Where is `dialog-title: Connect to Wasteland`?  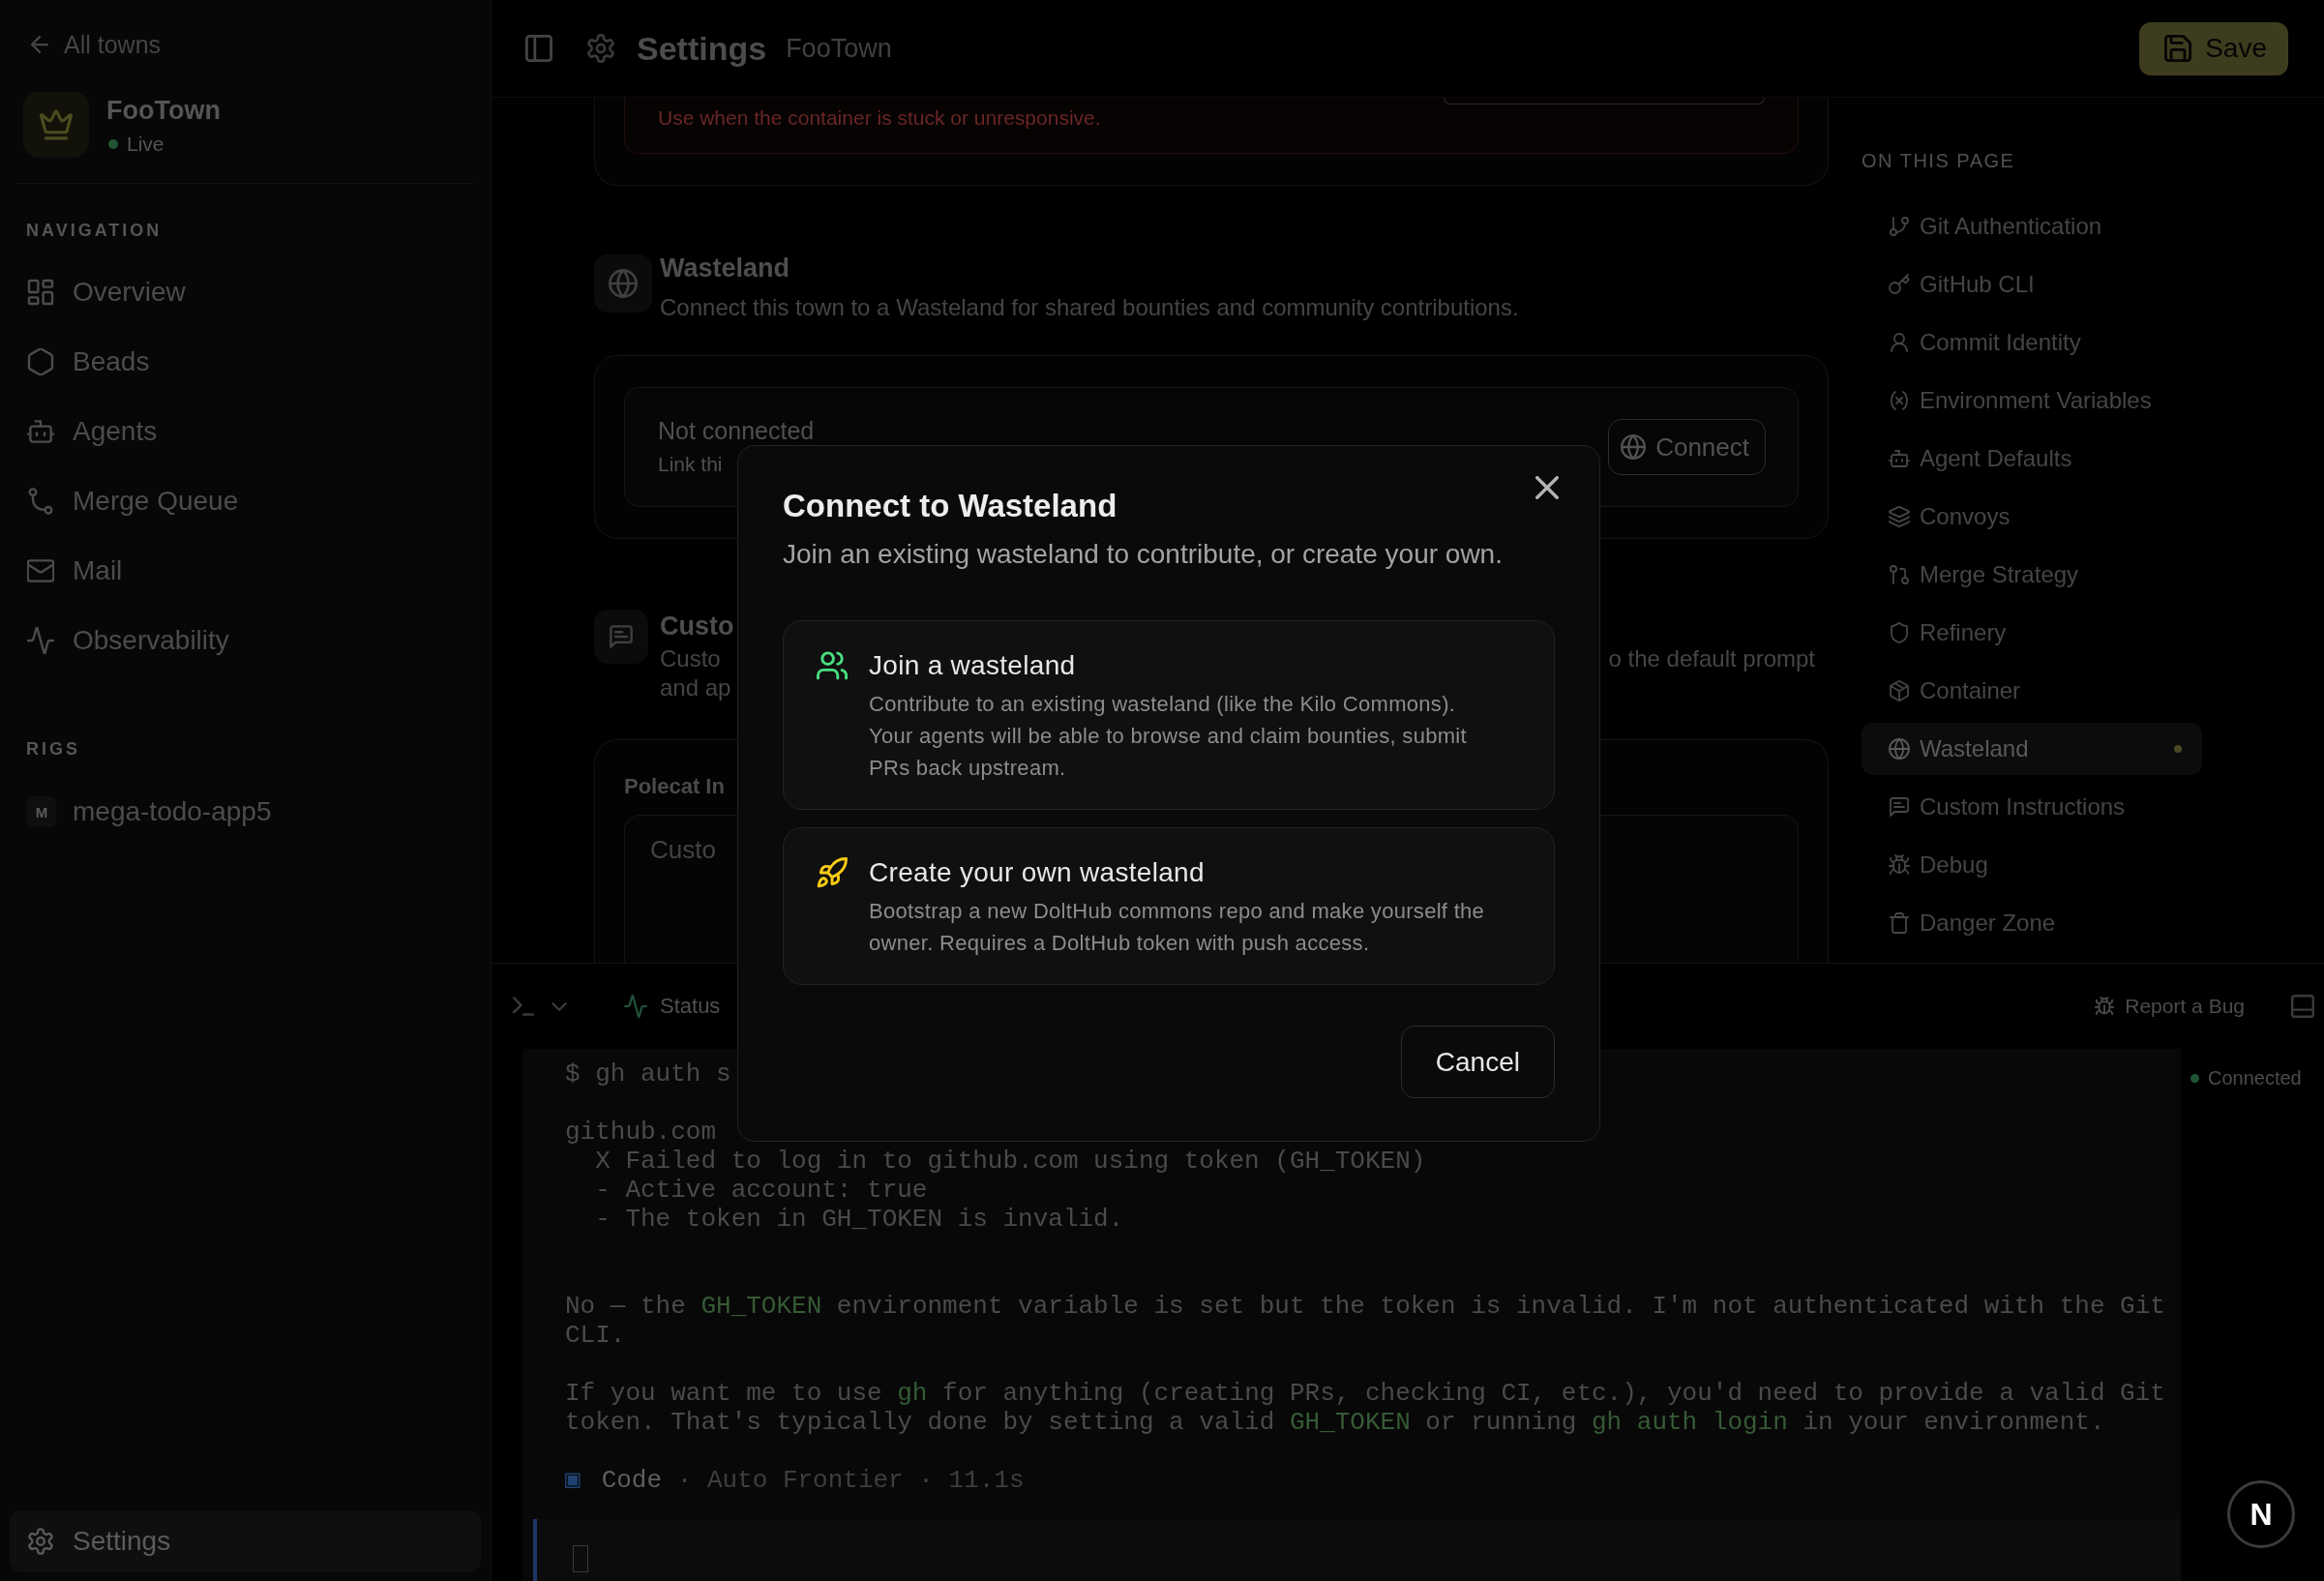 dialog-title: Connect to Wasteland is located at coordinates (950, 506).